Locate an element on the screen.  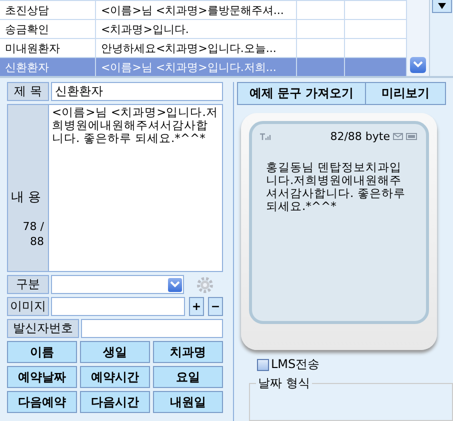
battery-icon is located at coordinates (412, 136).